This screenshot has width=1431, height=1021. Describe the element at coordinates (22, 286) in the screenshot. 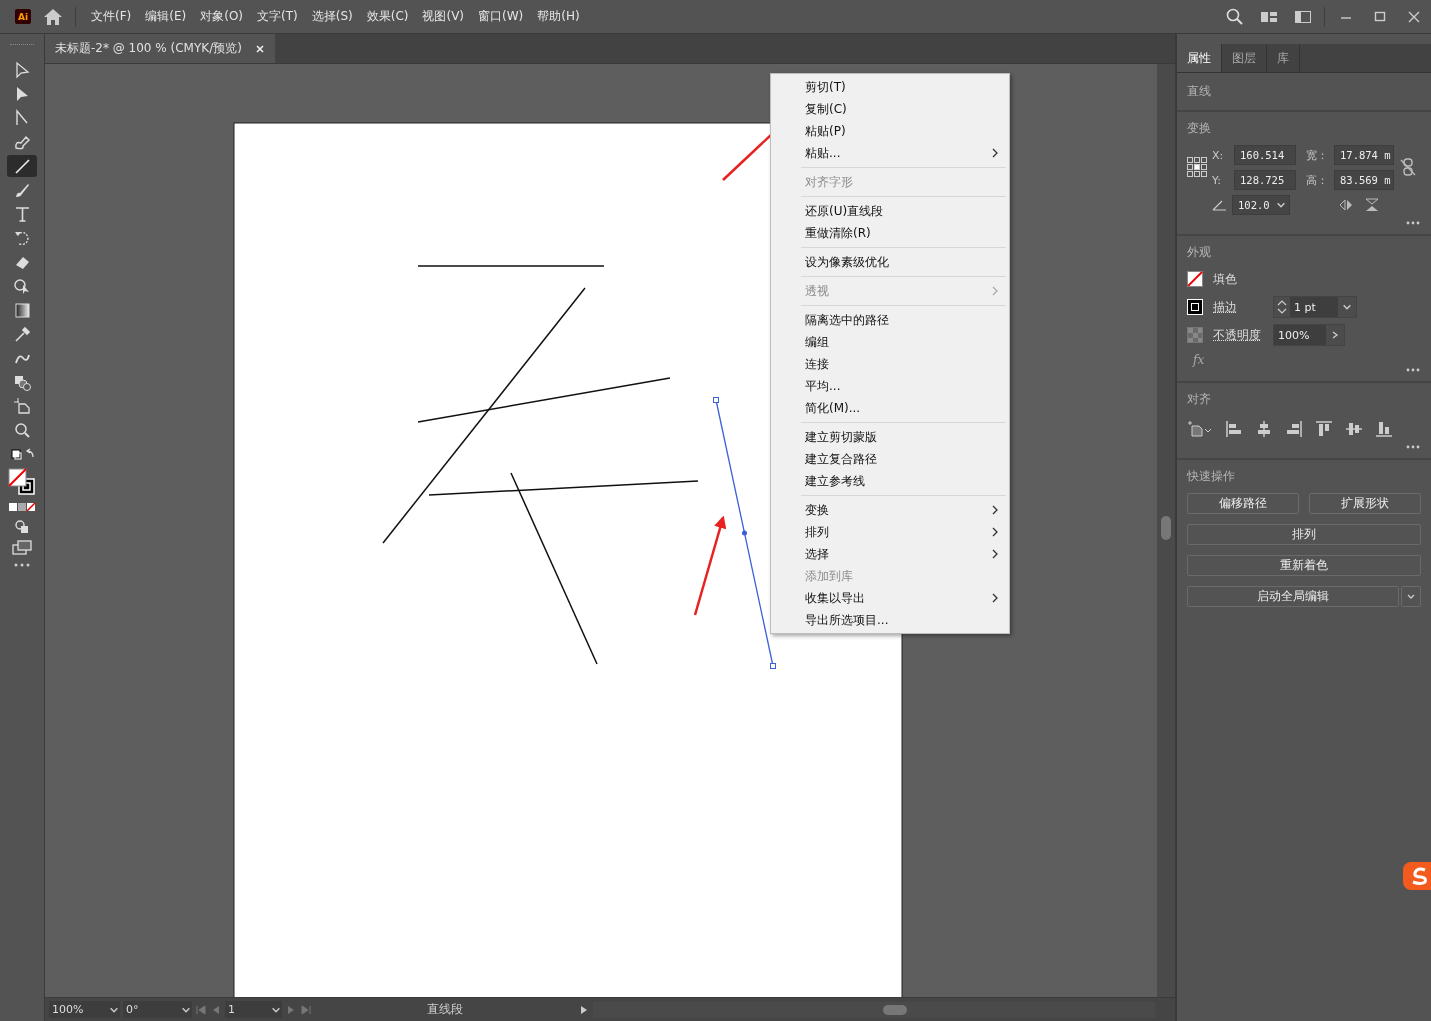

I see `shape-builder-icon` at that location.